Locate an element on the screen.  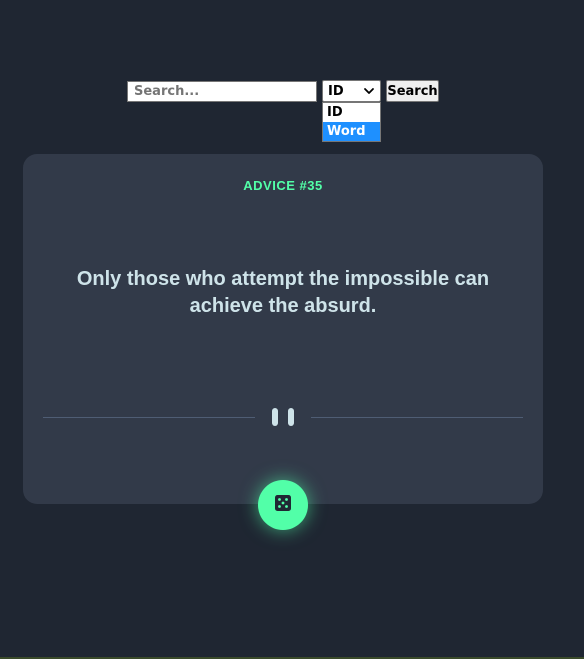
dice-icon is located at coordinates (283, 505).